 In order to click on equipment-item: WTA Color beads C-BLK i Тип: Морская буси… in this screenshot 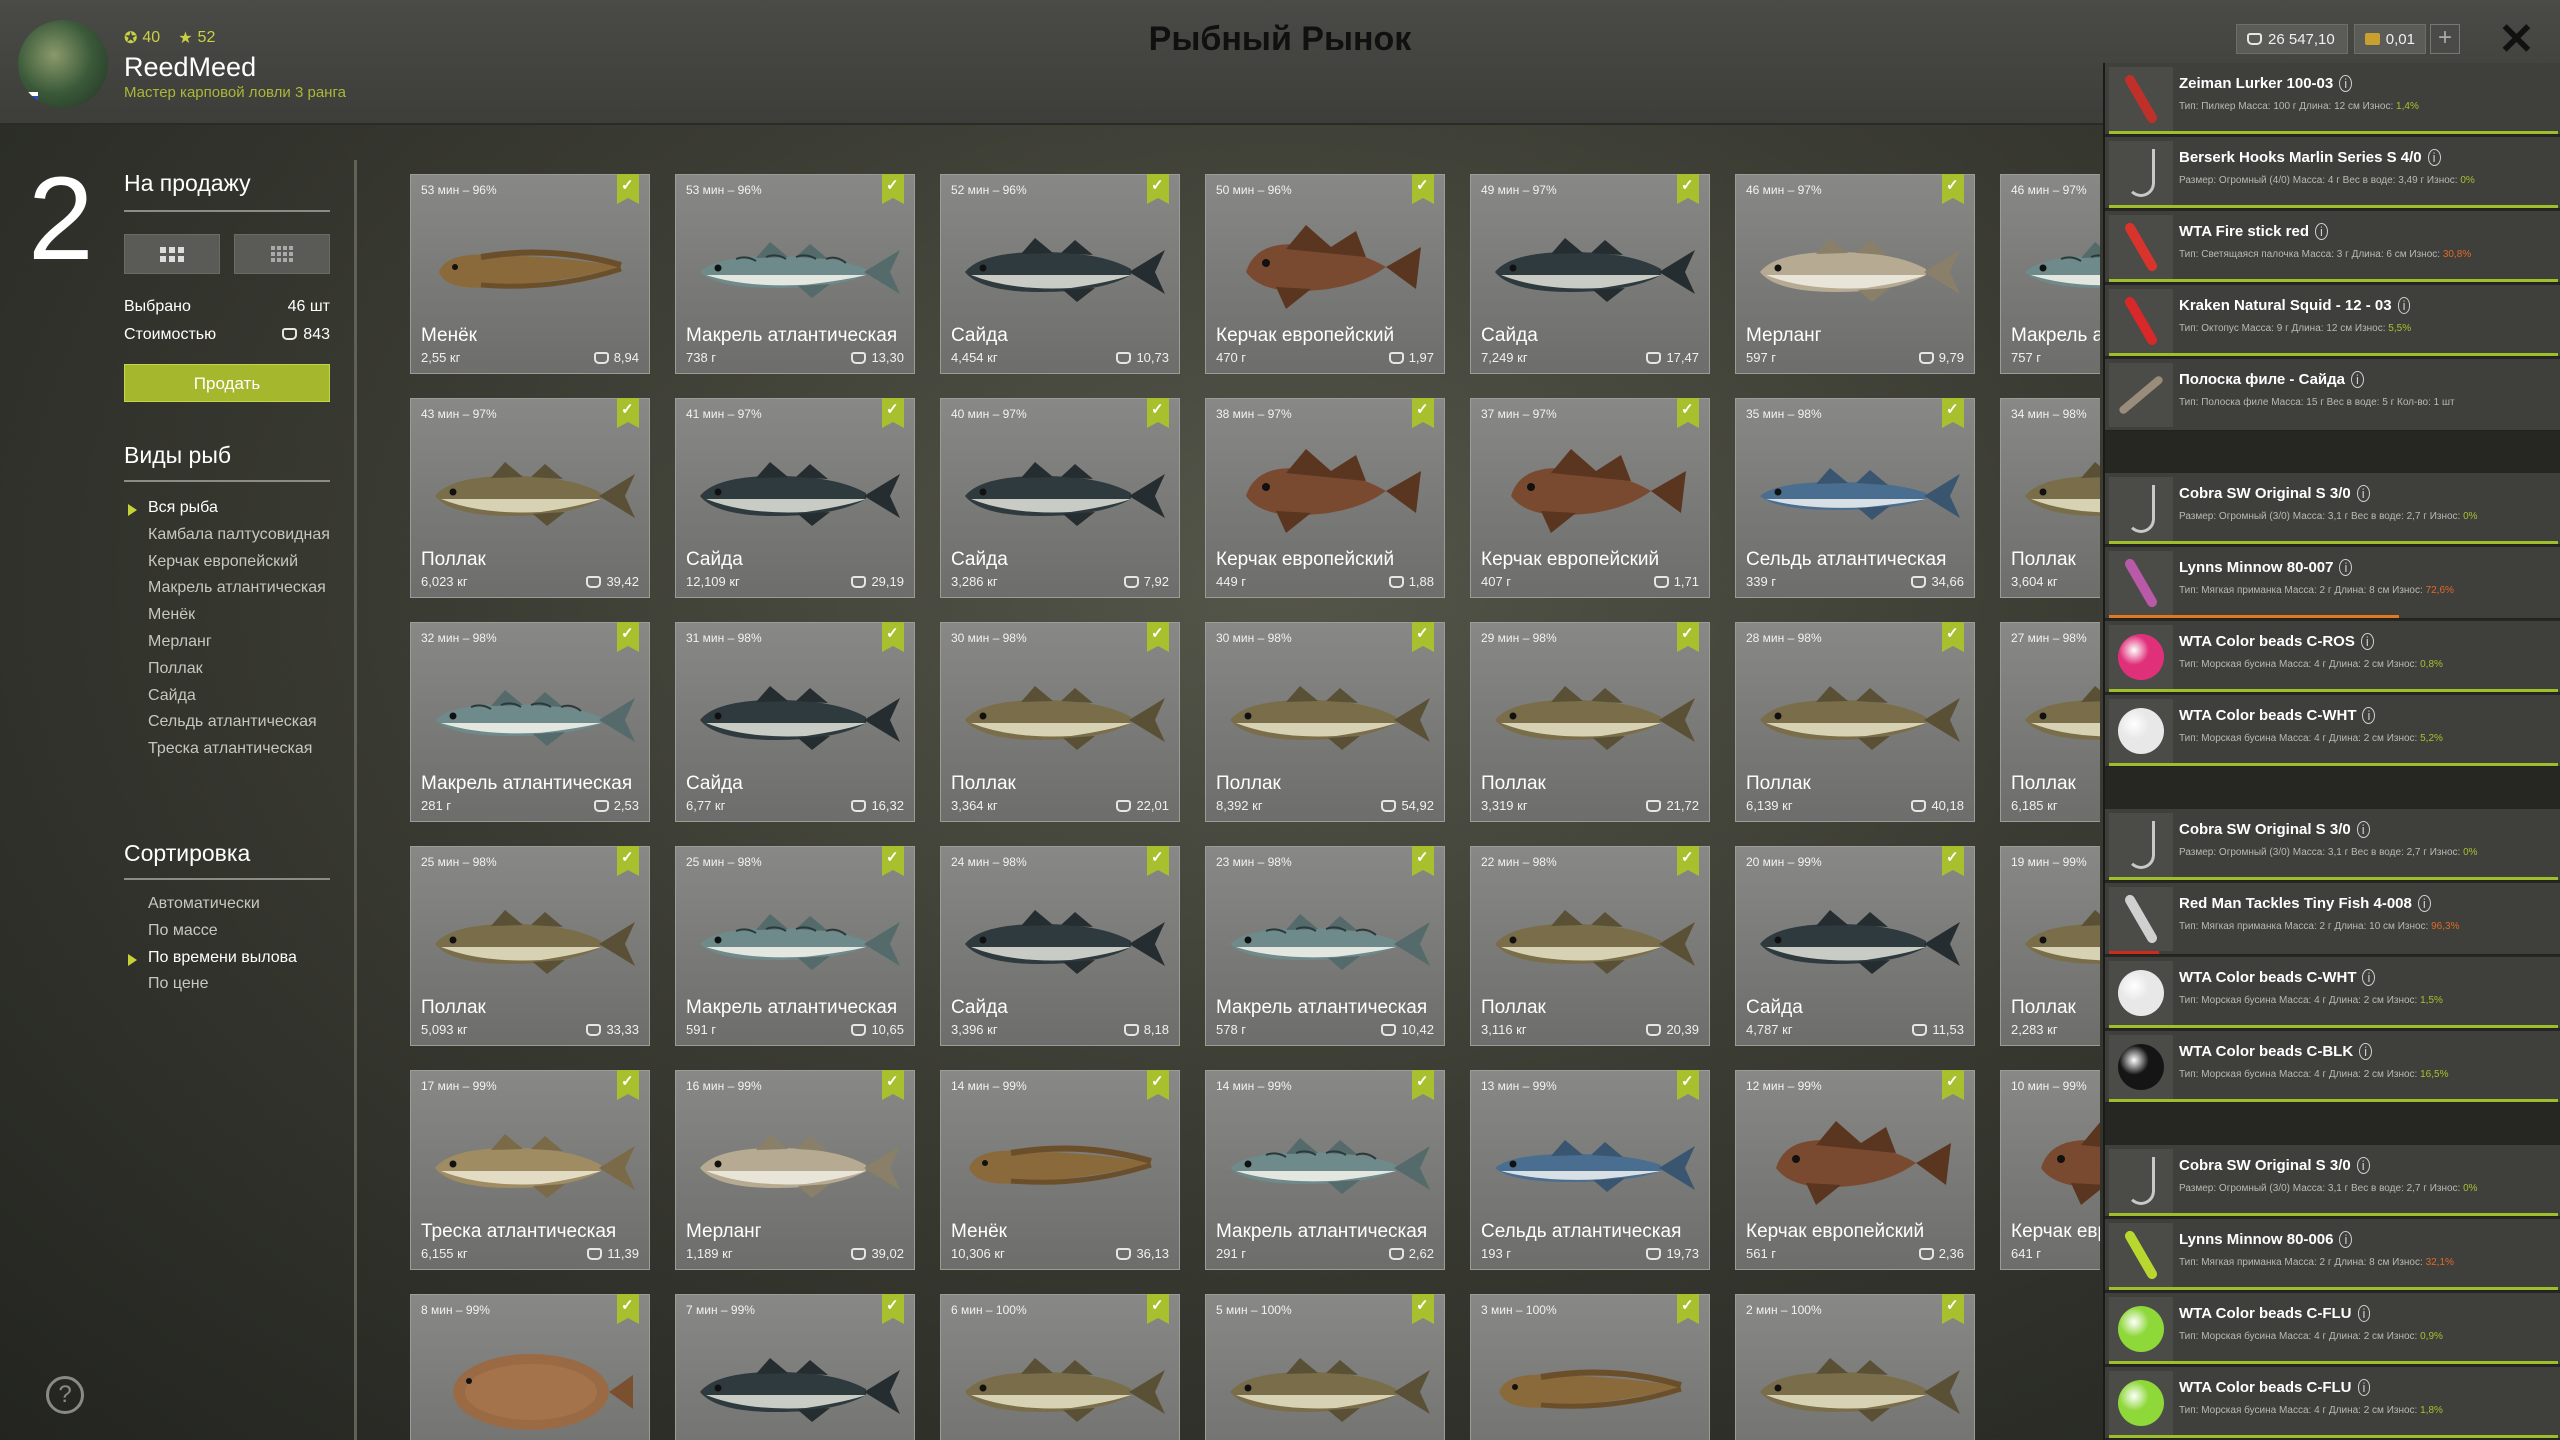, I will do `click(2332, 1067)`.